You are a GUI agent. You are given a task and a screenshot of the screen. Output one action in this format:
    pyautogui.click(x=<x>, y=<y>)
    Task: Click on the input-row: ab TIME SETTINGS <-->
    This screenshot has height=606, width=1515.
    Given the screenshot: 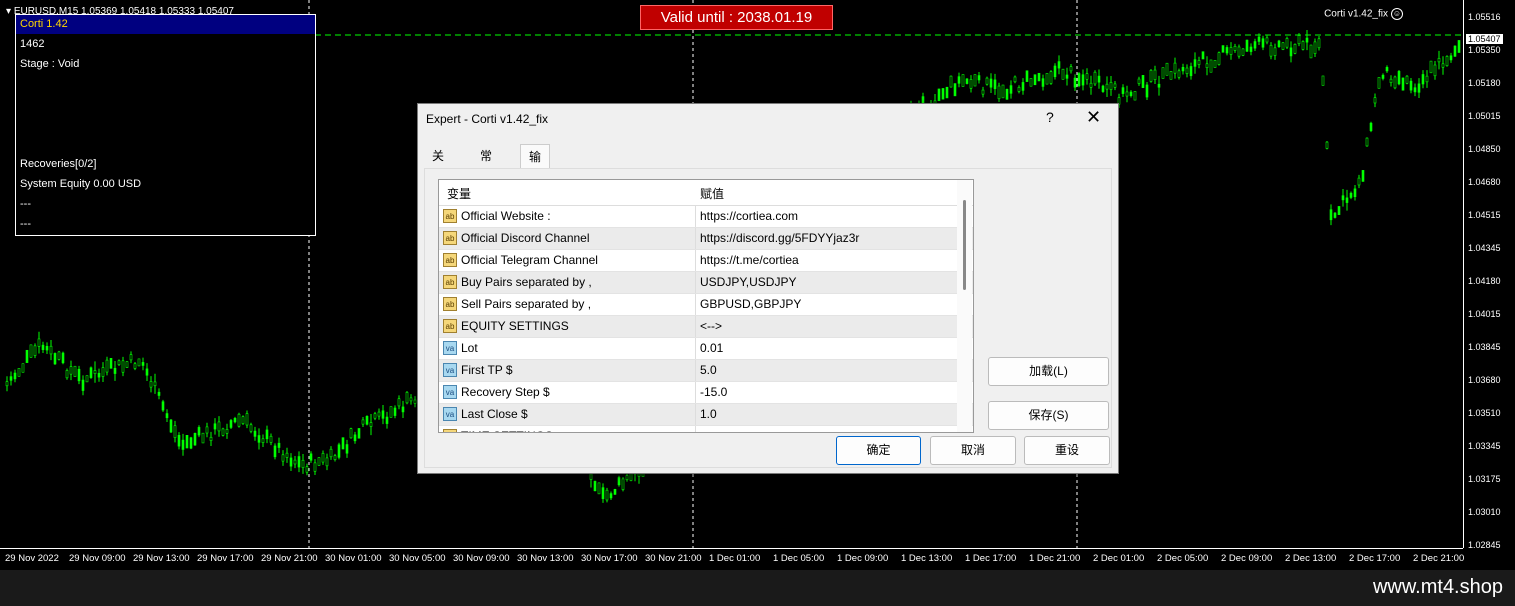 What is the action you would take?
    pyautogui.click(x=706, y=429)
    